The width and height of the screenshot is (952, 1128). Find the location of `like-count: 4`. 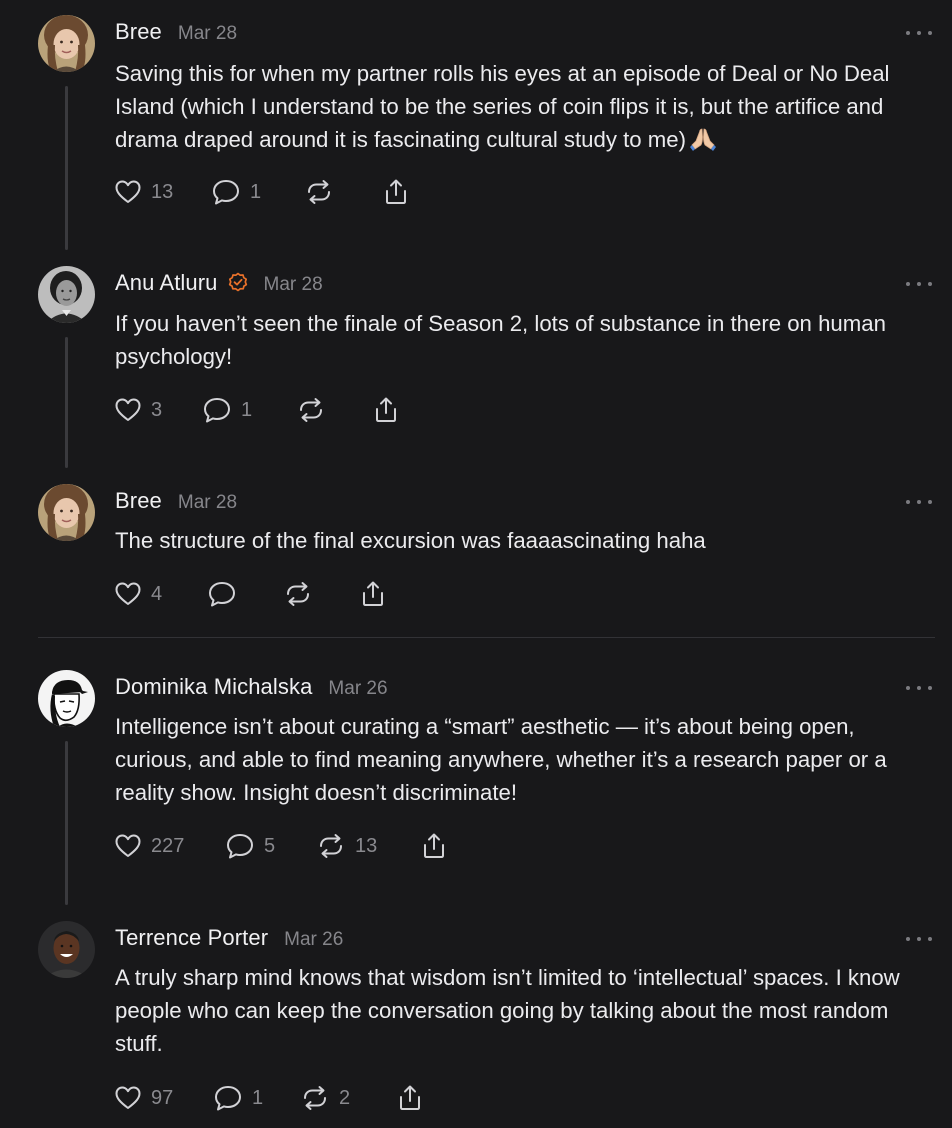

like-count: 4 is located at coordinates (157, 593).